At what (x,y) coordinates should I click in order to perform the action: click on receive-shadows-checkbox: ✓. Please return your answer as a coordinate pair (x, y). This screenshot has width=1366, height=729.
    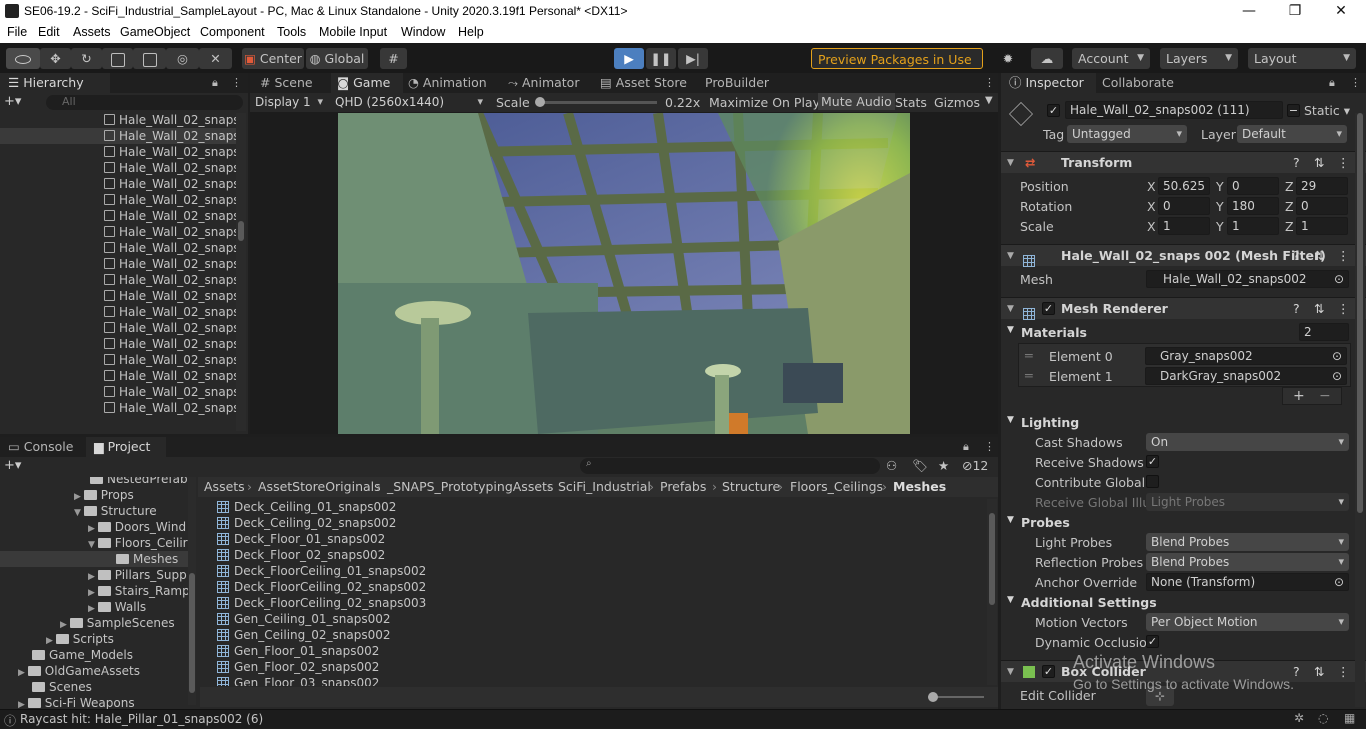
    Looking at the image, I should click on (1152, 461).